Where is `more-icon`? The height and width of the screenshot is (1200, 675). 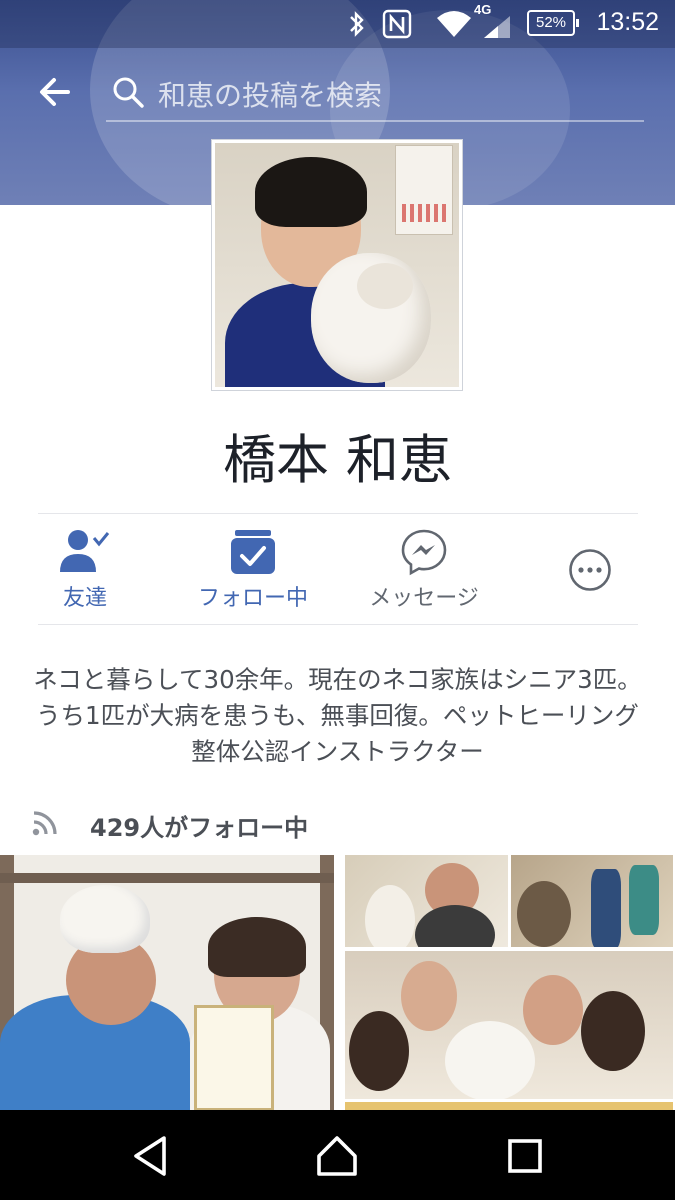 more-icon is located at coordinates (590, 570).